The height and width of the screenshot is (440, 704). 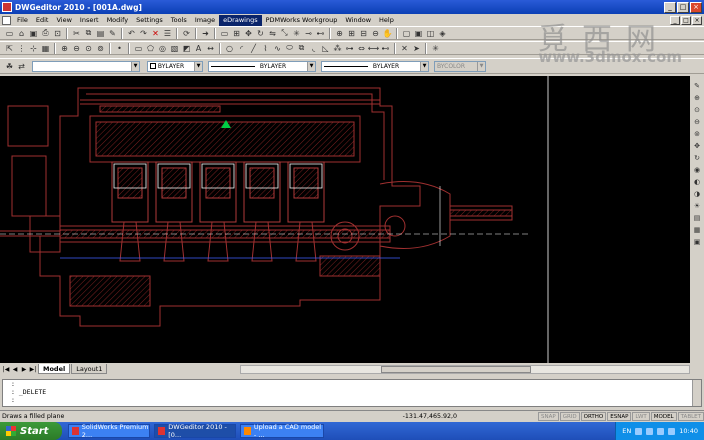 What do you see at coordinates (670, 7) in the screenshot?
I see `minimize-button: _` at bounding box center [670, 7].